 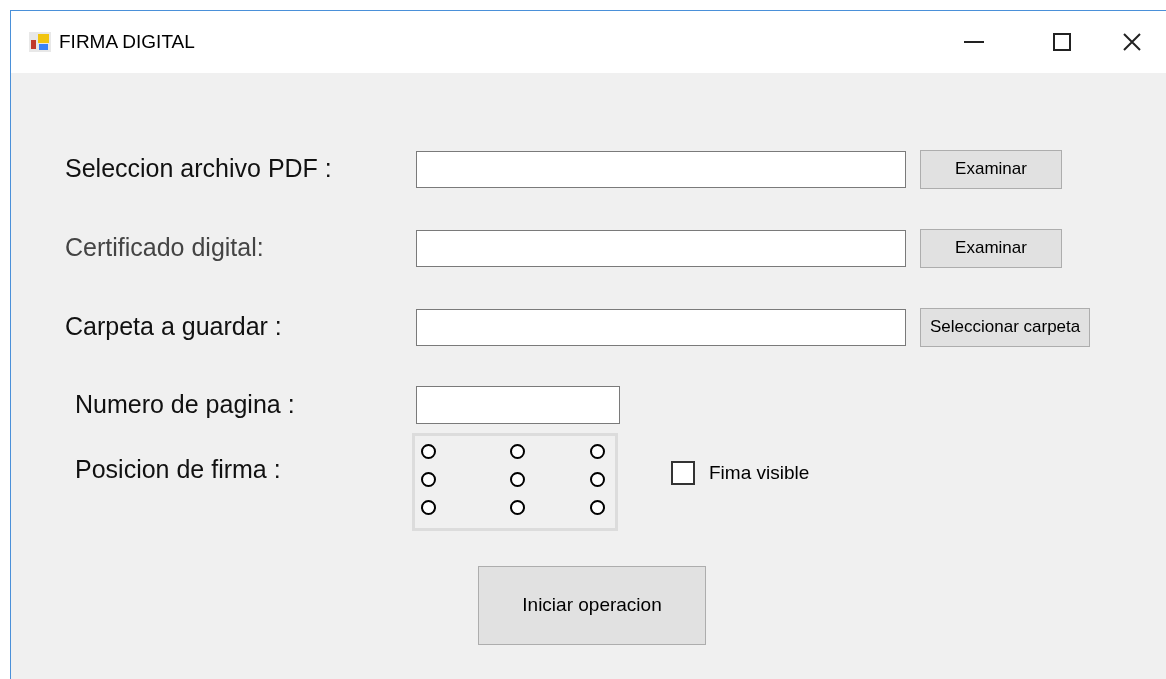 What do you see at coordinates (1005, 327) in the screenshot?
I see `browse-button: Seleccionar carpeta` at bounding box center [1005, 327].